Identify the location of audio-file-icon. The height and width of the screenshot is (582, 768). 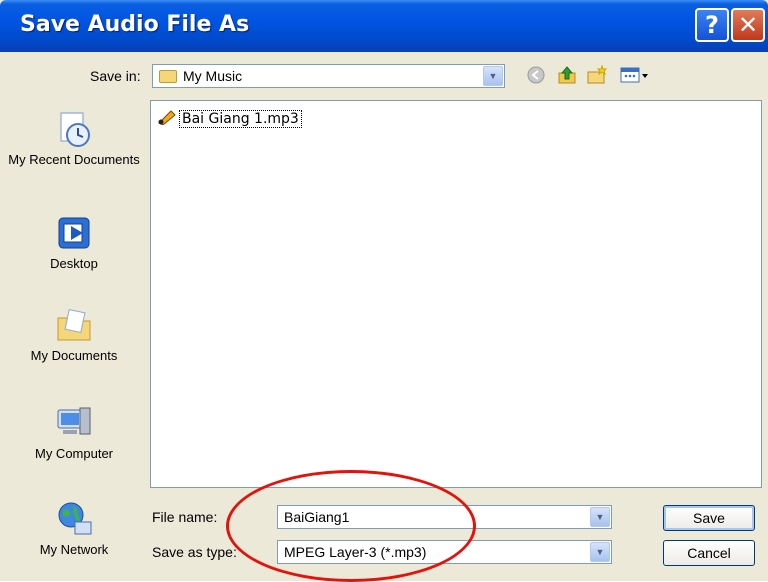
(167, 118).